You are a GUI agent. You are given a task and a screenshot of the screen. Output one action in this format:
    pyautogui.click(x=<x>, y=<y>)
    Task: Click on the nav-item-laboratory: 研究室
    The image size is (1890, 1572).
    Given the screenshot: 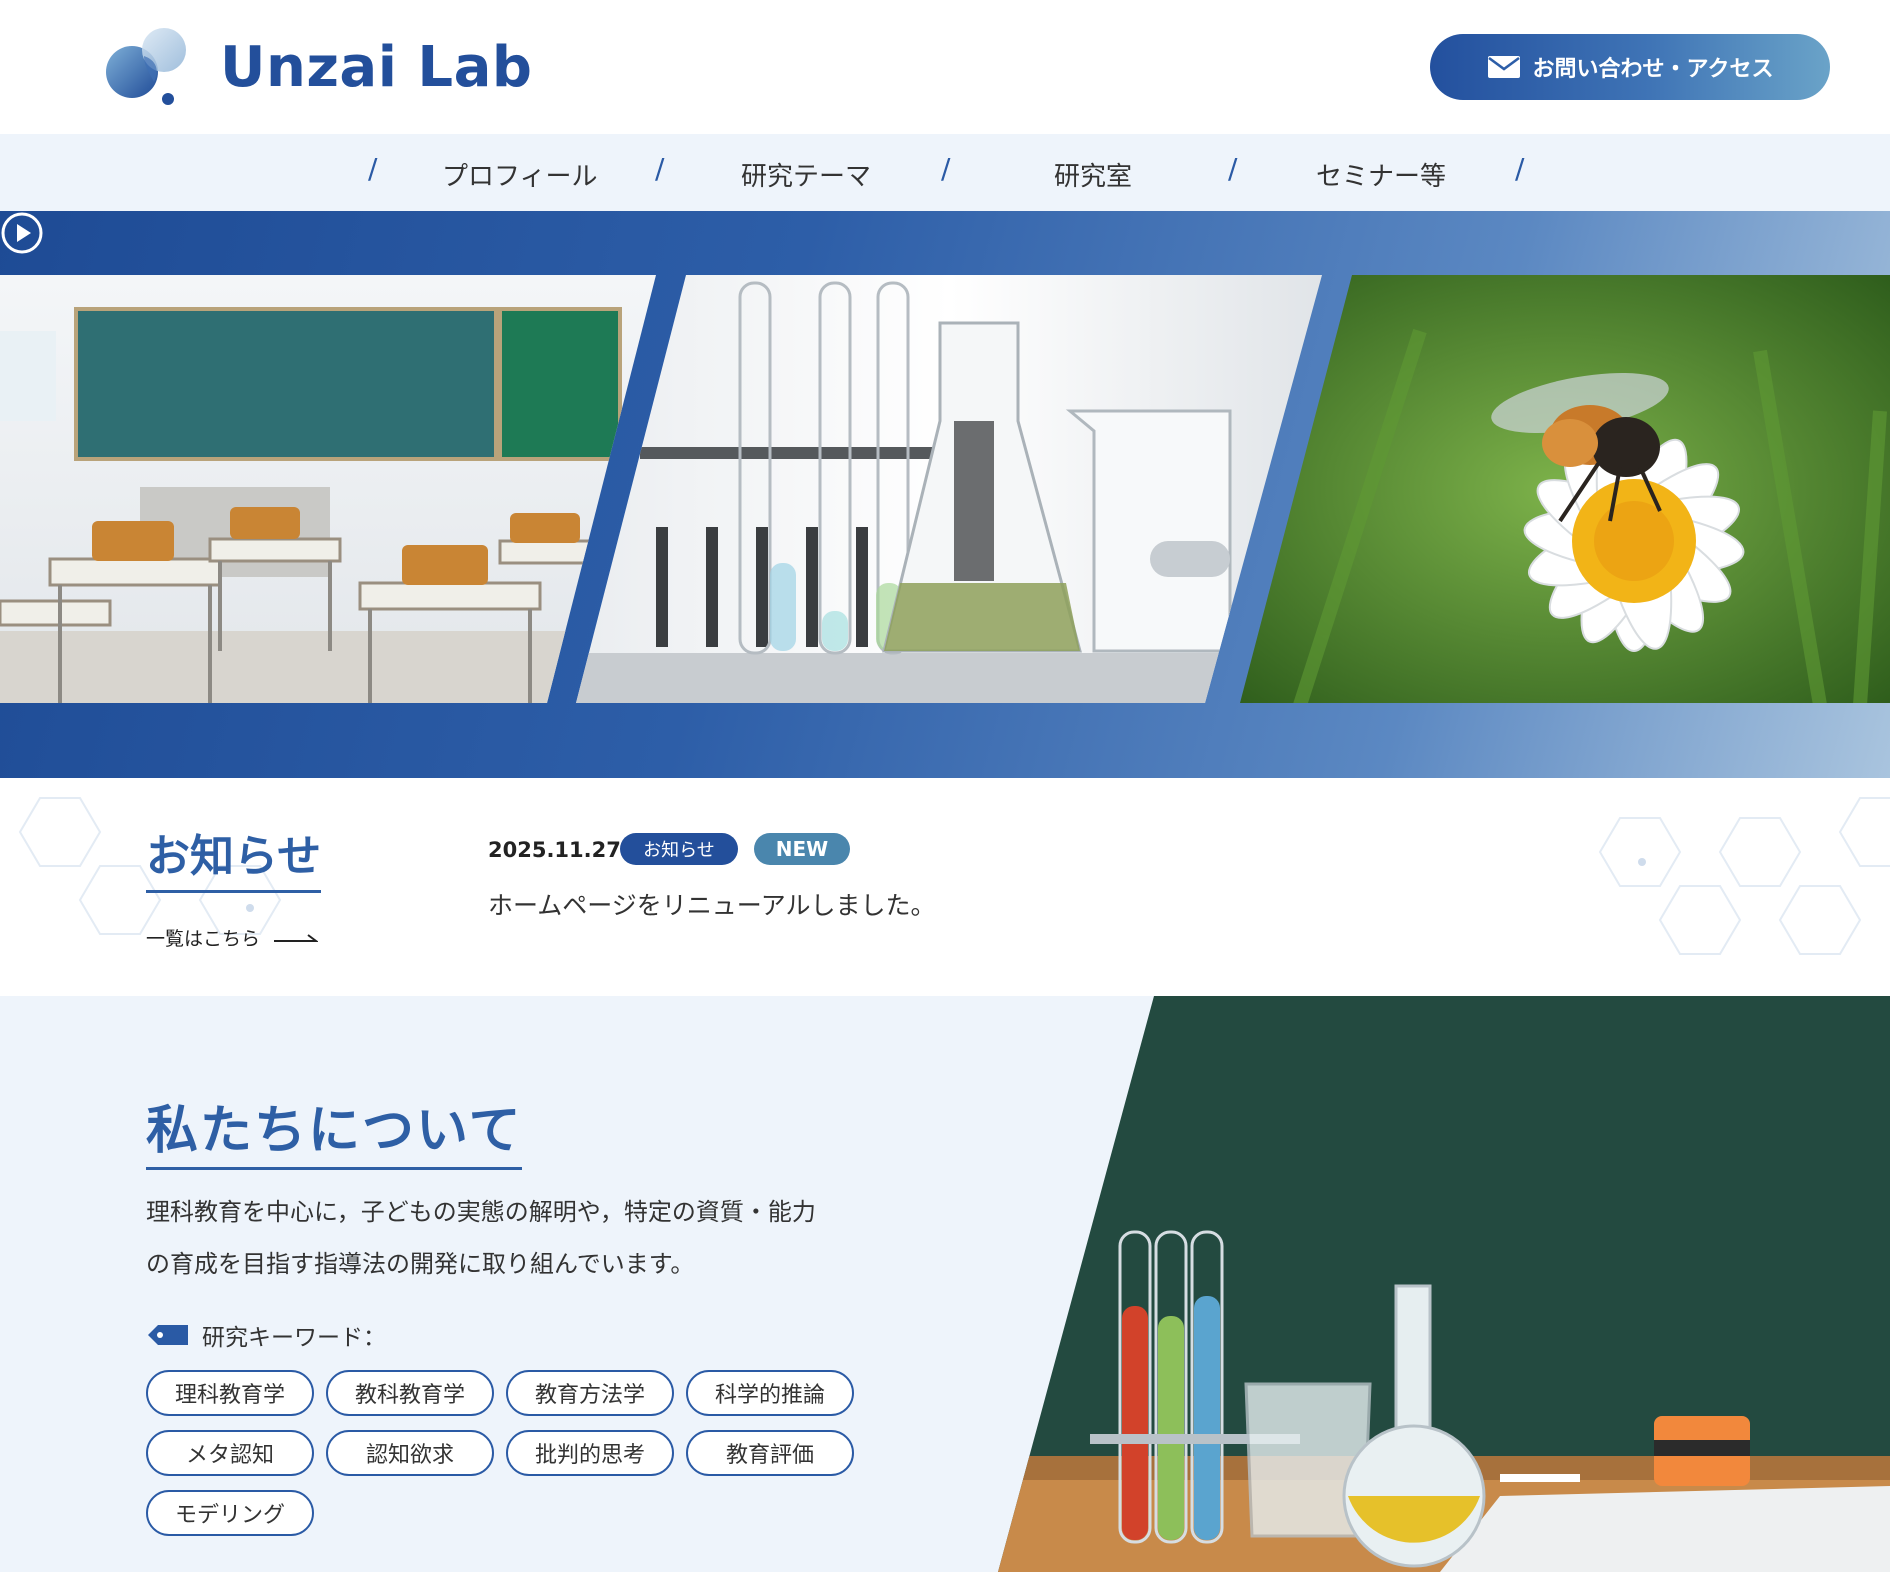 What is the action you would take?
    pyautogui.click(x=1093, y=174)
    